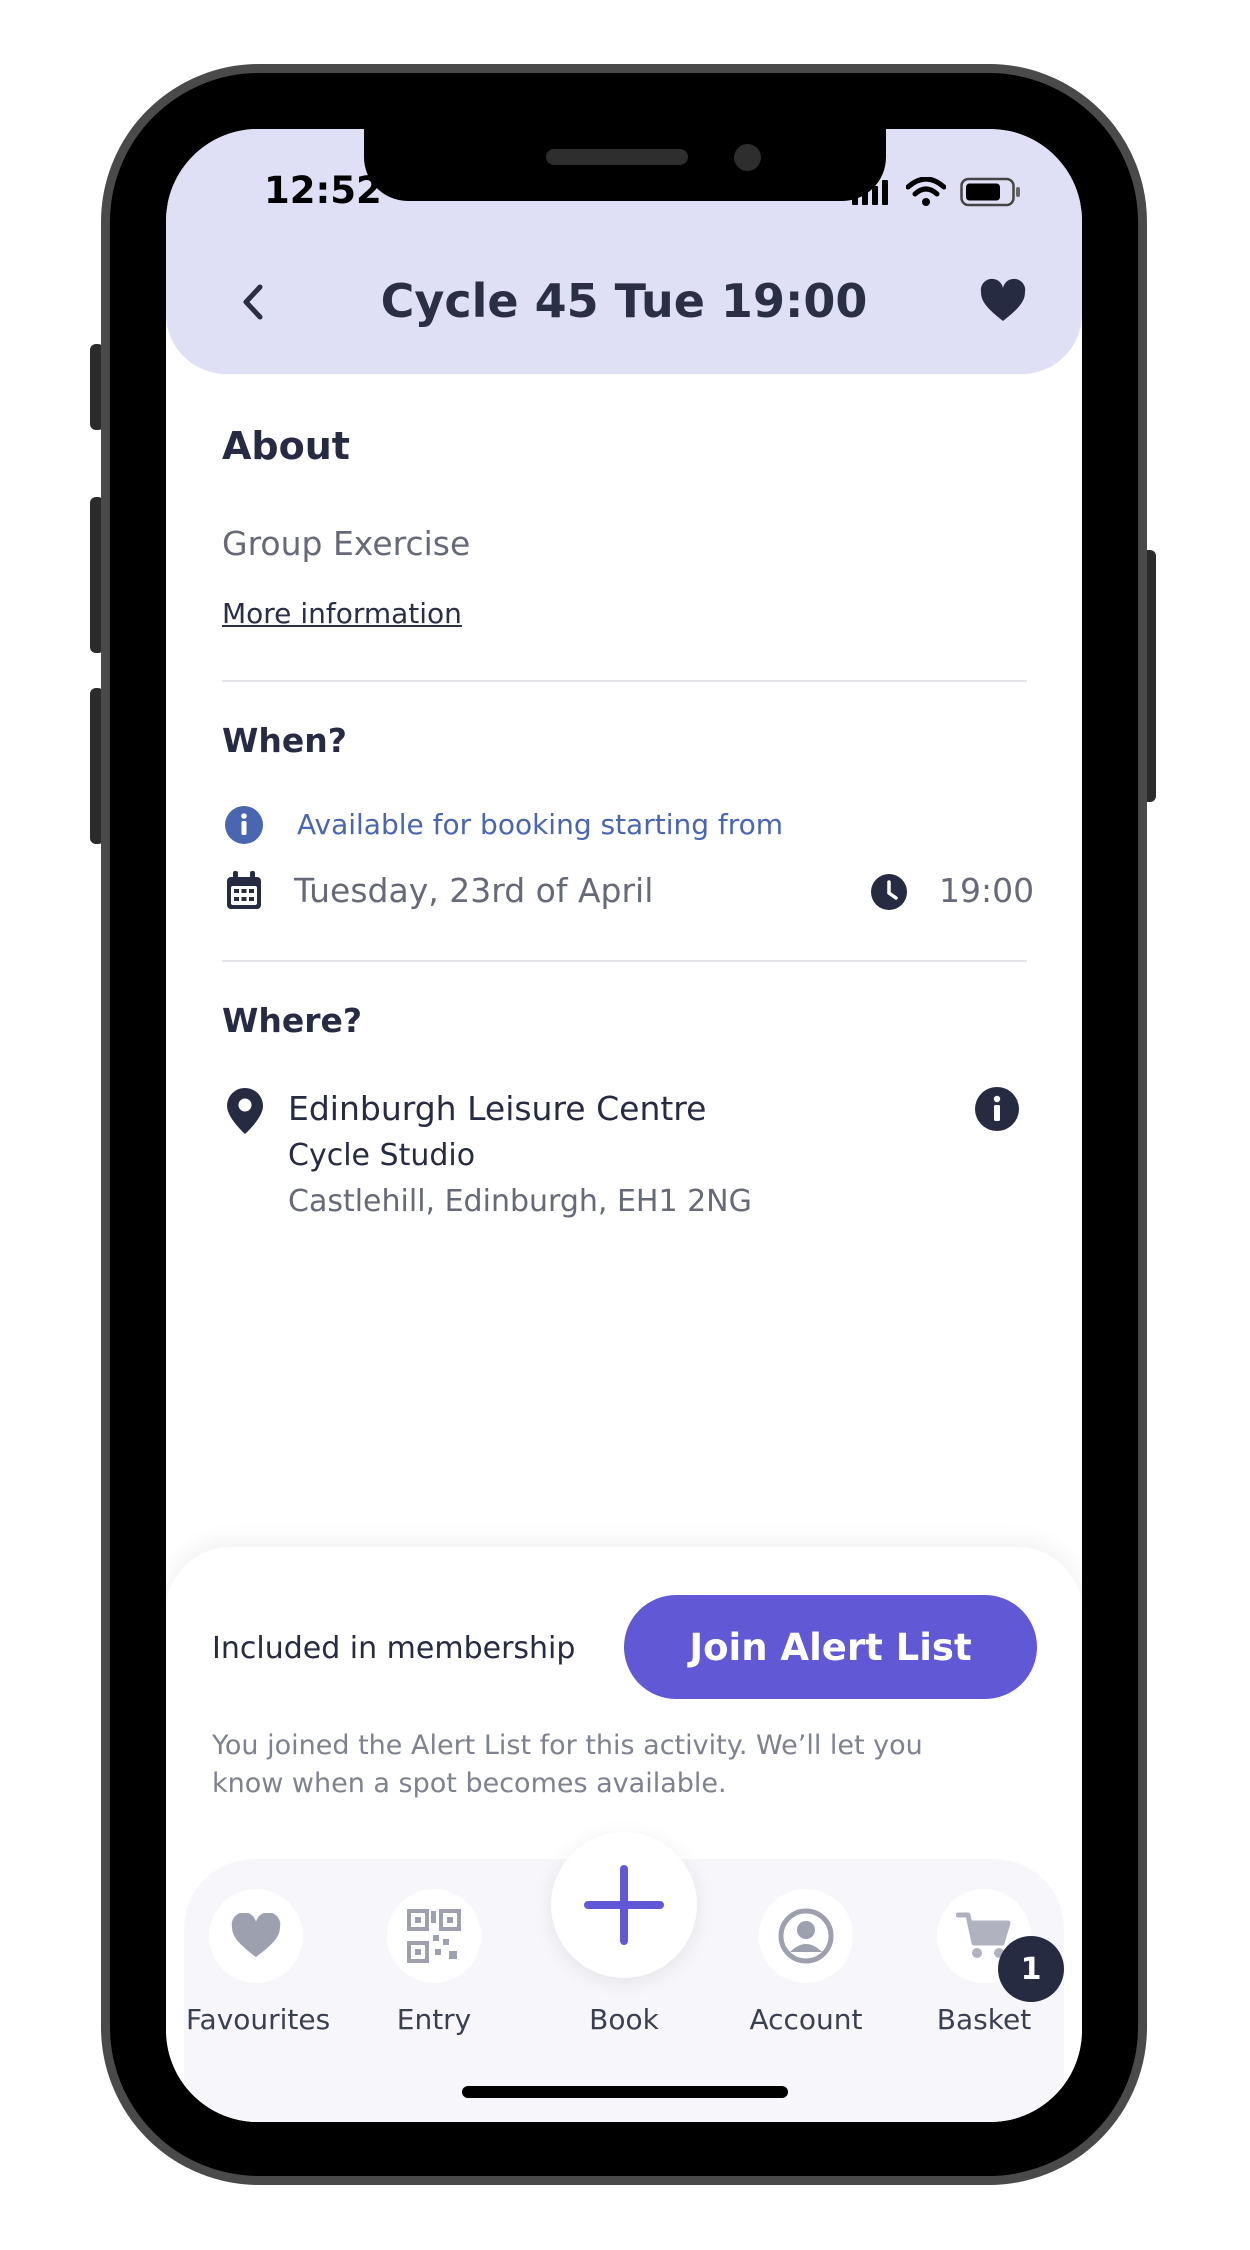  Describe the element at coordinates (617, 157) in the screenshot. I see `speaker` at that location.